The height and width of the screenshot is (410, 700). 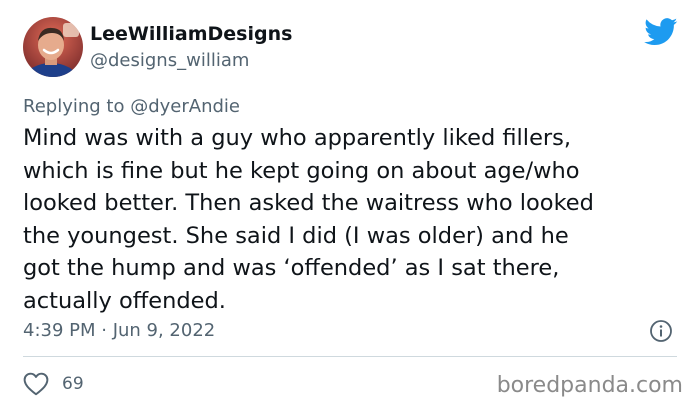 What do you see at coordinates (350, 356) in the screenshot?
I see `divider` at bounding box center [350, 356].